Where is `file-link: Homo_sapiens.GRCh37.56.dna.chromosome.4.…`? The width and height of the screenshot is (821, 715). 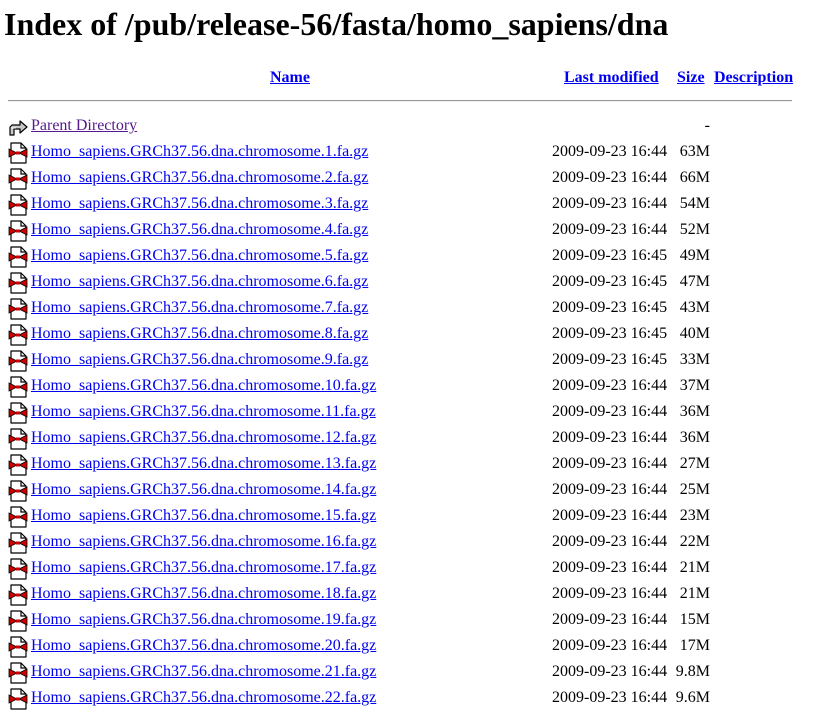
file-link: Homo_sapiens.GRCh37.56.dna.chromosome.4.… is located at coordinates (199, 230).